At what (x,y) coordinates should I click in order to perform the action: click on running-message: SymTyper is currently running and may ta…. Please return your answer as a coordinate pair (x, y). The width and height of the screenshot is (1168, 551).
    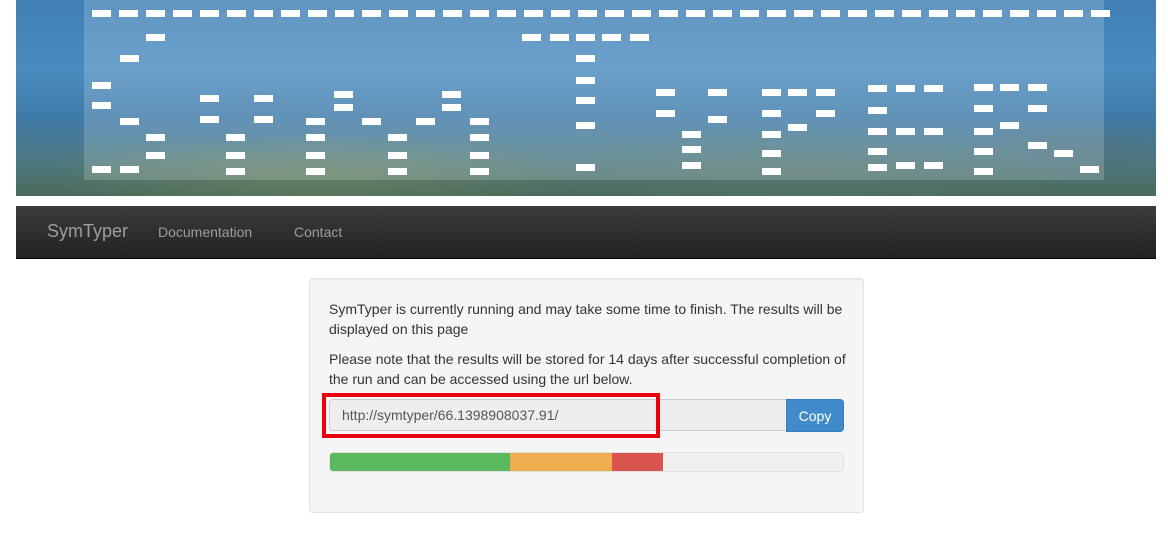
    Looking at the image, I should click on (586, 319).